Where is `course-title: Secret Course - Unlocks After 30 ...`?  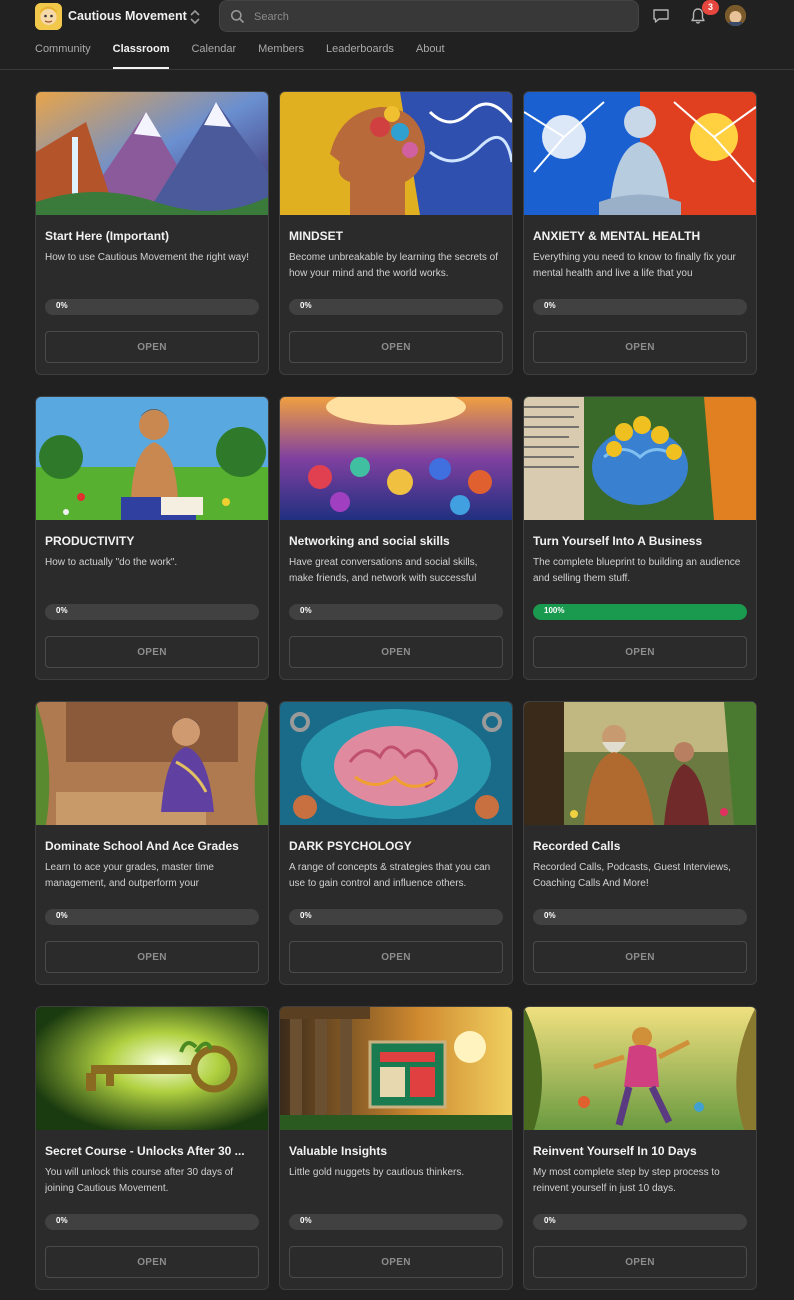 course-title: Secret Course - Unlocks After 30 ... is located at coordinates (153, 1151).